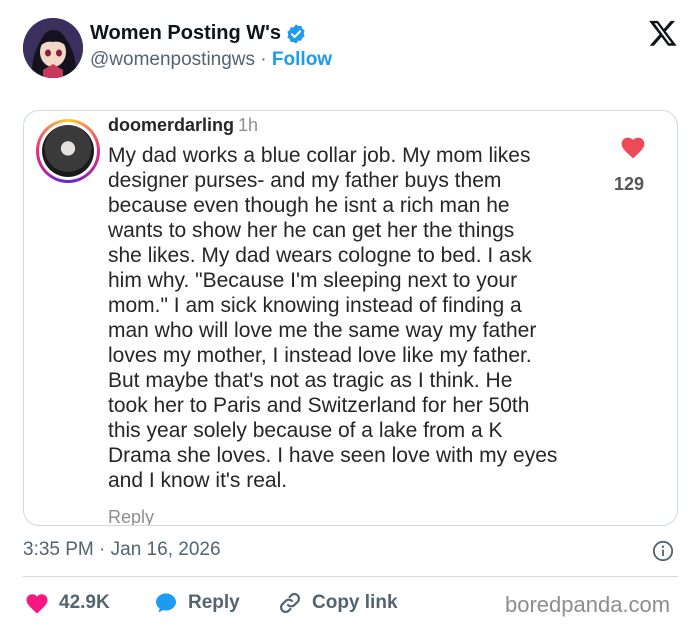  I want to click on follow-button: Follow, so click(302, 59).